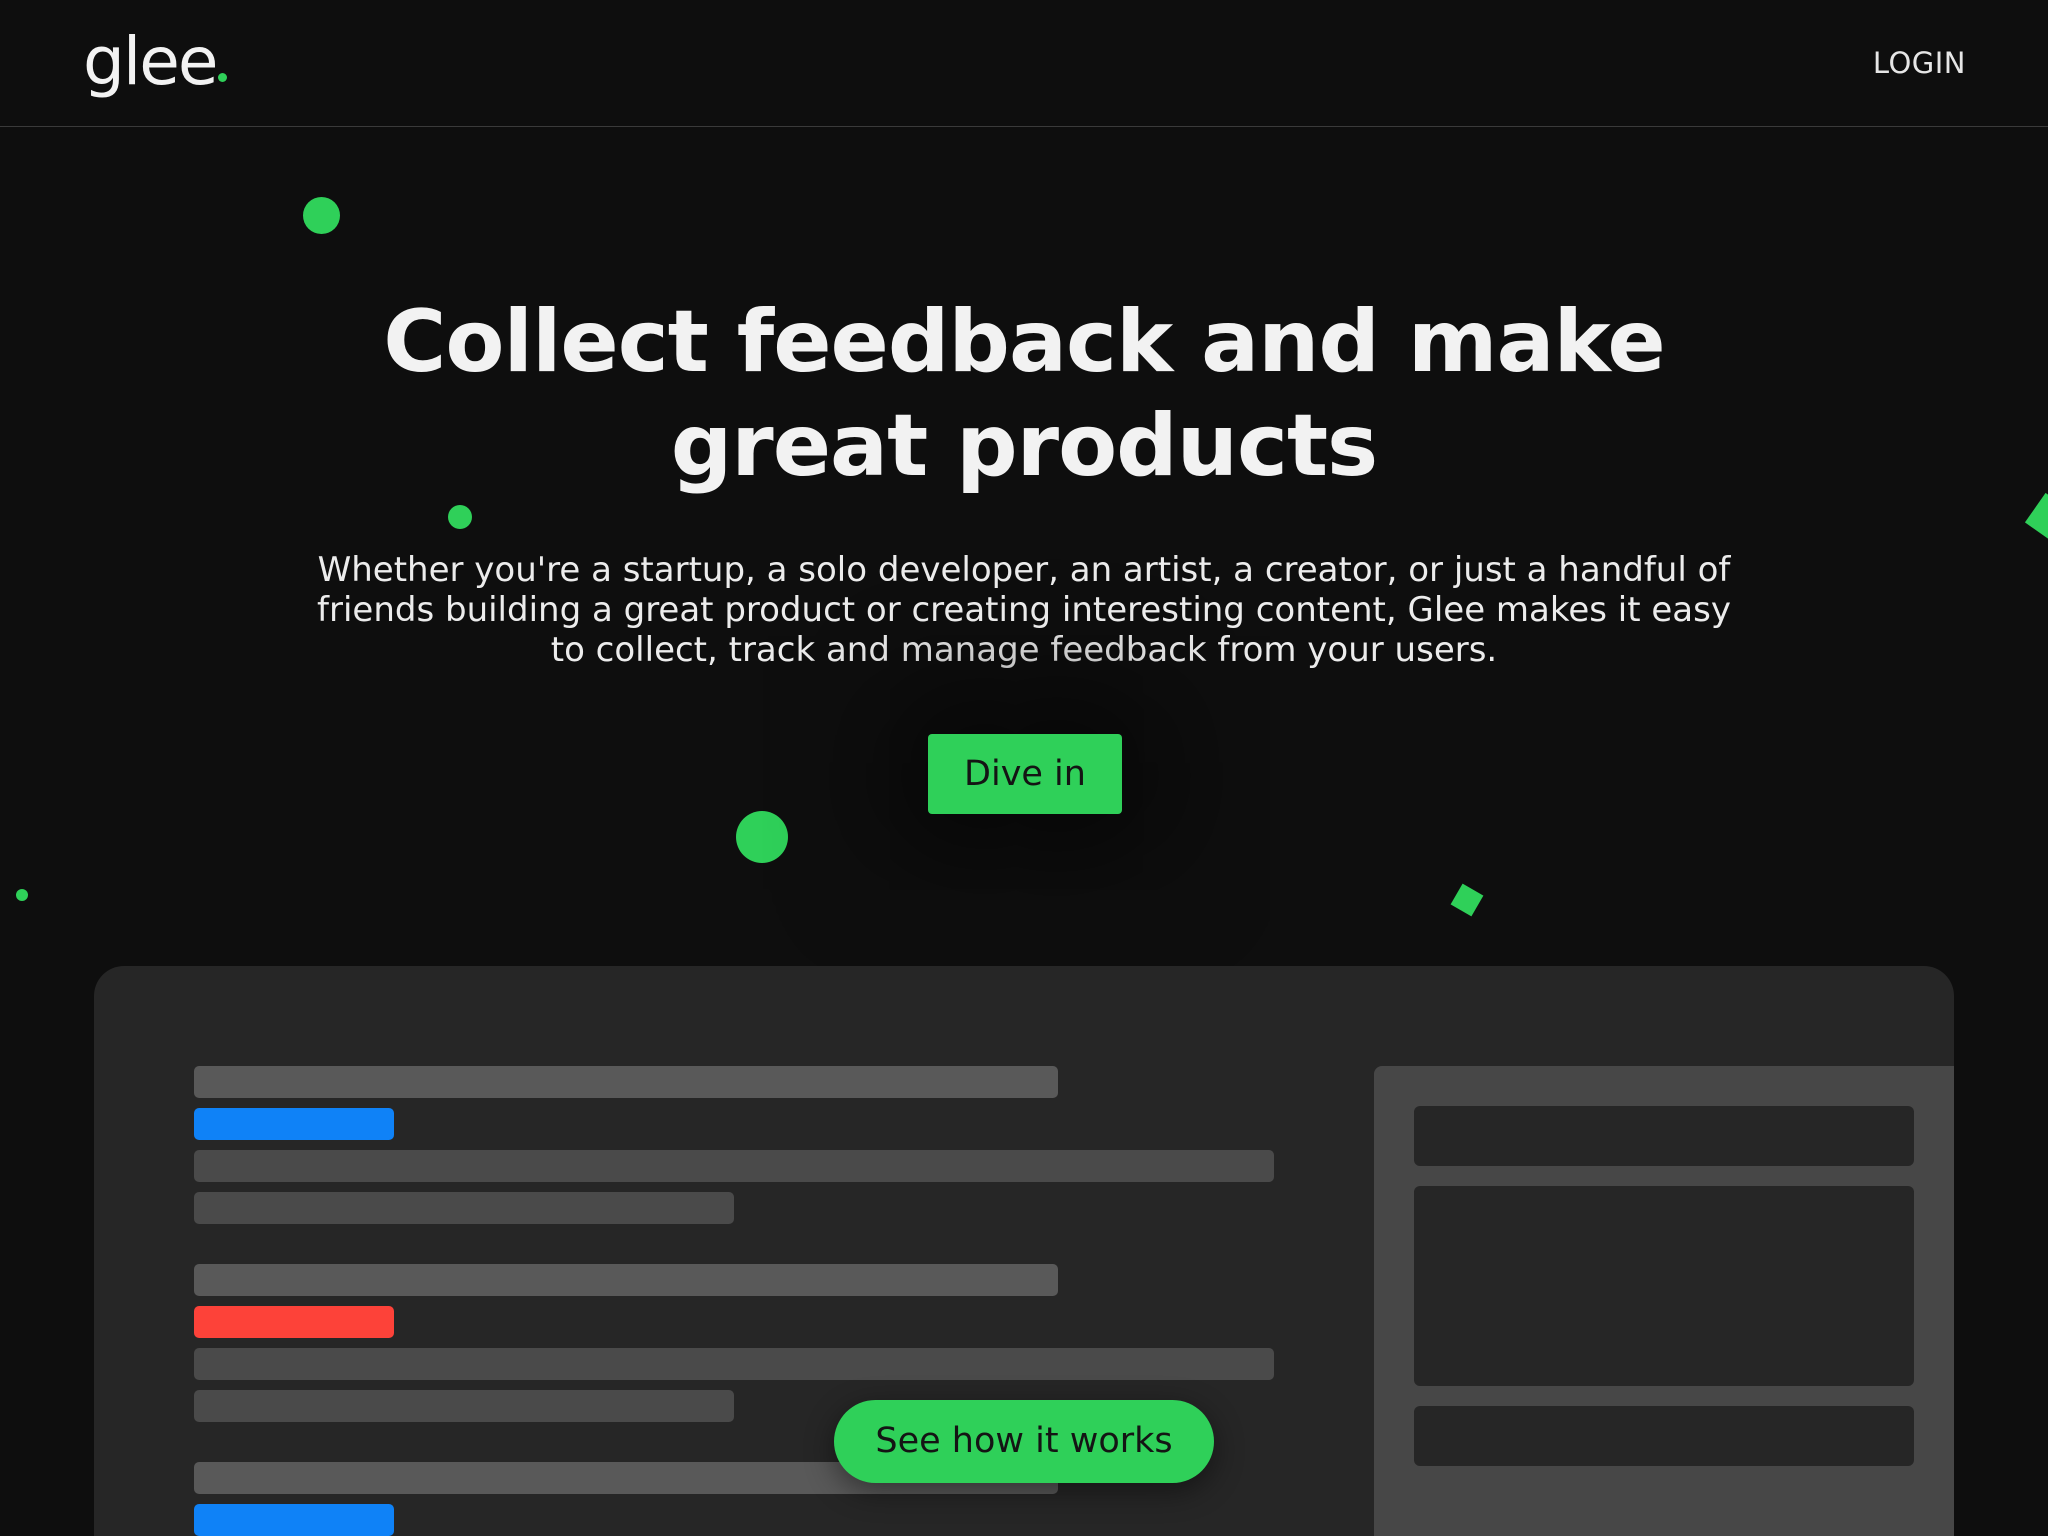  What do you see at coordinates (1919, 63) in the screenshot?
I see `login-link: LOGIN` at bounding box center [1919, 63].